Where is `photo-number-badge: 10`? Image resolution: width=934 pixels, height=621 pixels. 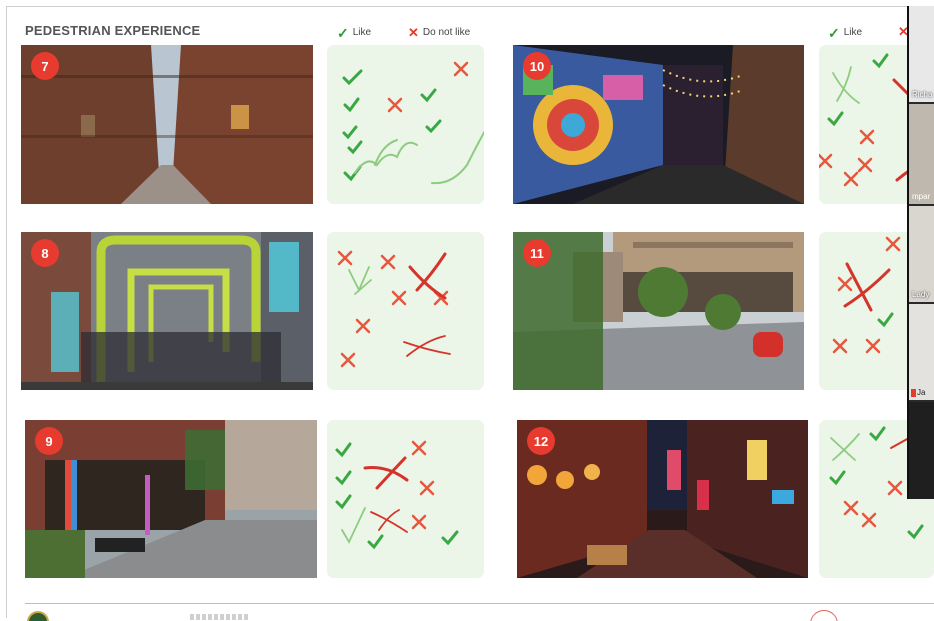 photo-number-badge: 10 is located at coordinates (537, 66).